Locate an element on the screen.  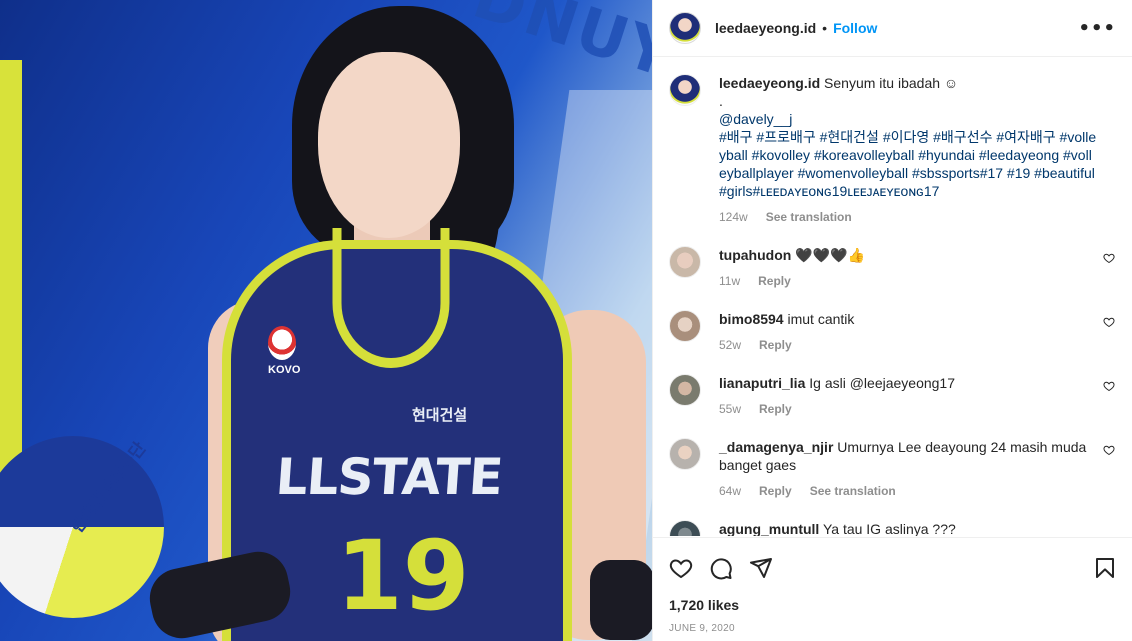
caption-avatar is located at coordinates (685, 90).